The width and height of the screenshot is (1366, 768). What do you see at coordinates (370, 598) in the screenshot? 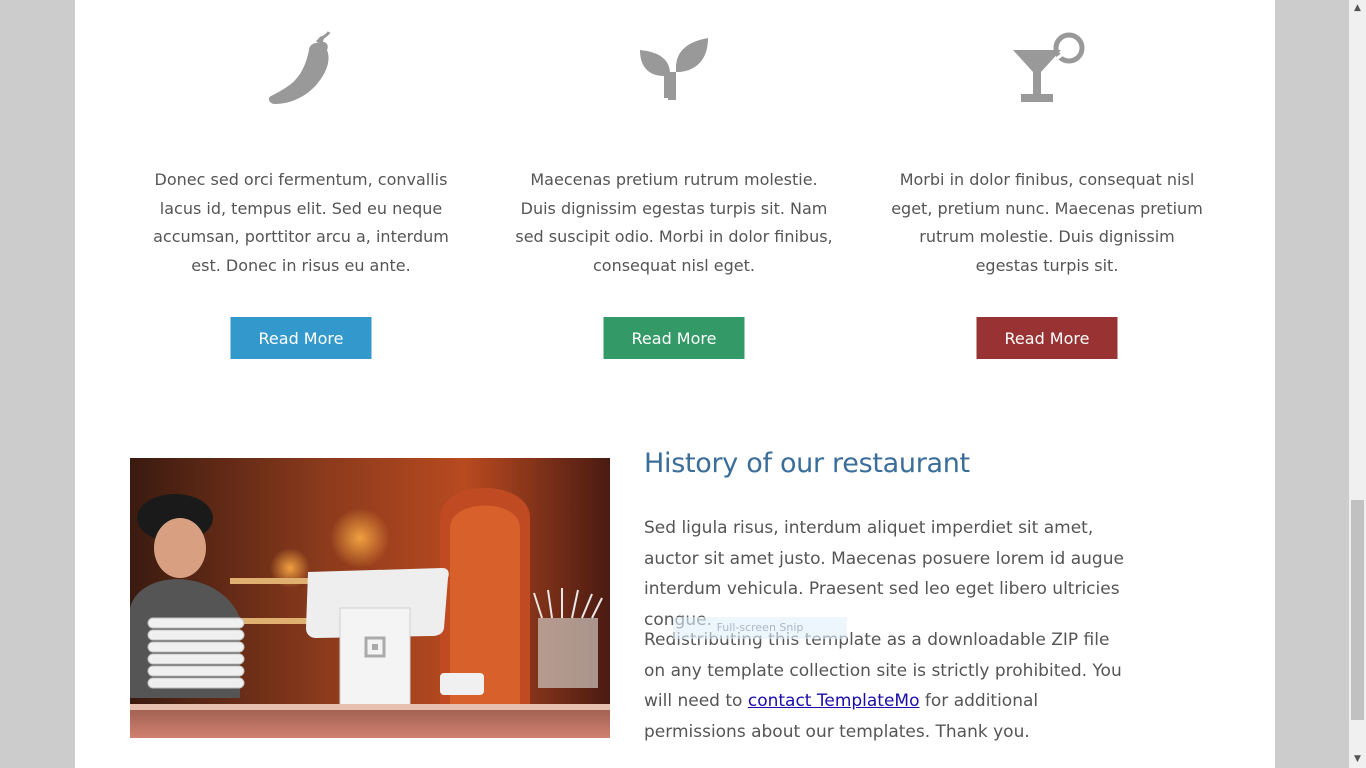
I see `restaurant-counter-photo` at bounding box center [370, 598].